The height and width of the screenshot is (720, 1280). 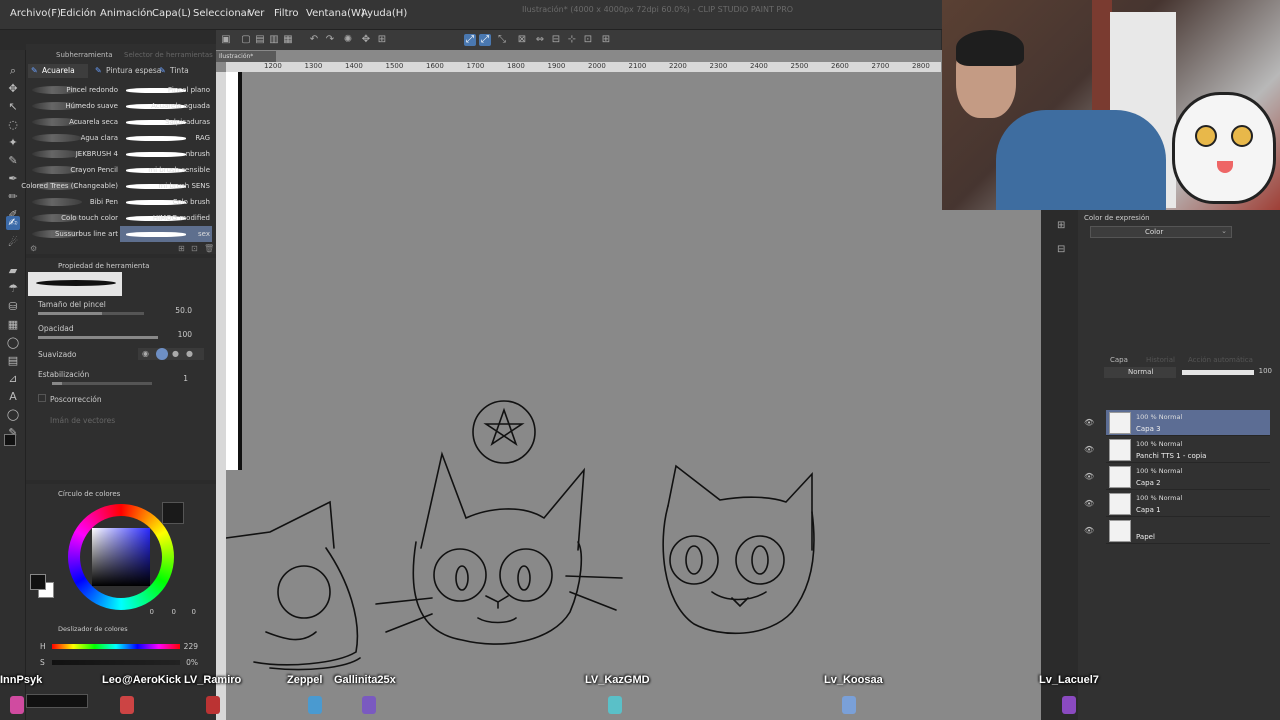 What do you see at coordinates (13, 325) in the screenshot?
I see `gradient-tool-icon: ▦` at bounding box center [13, 325].